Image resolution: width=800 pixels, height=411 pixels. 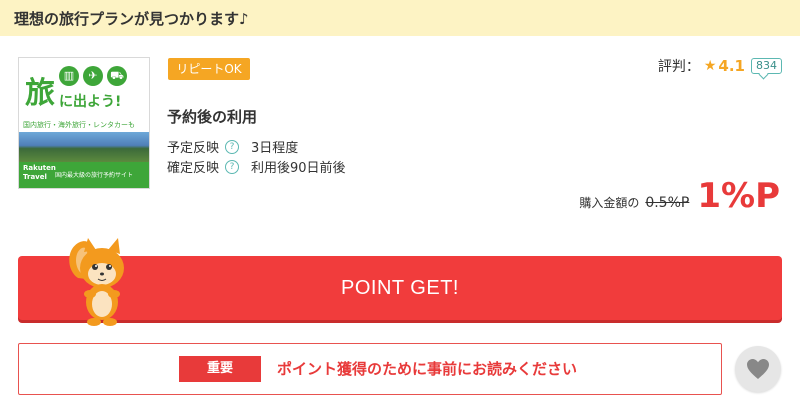 I want to click on important-tag: 重要, so click(x=220, y=369).